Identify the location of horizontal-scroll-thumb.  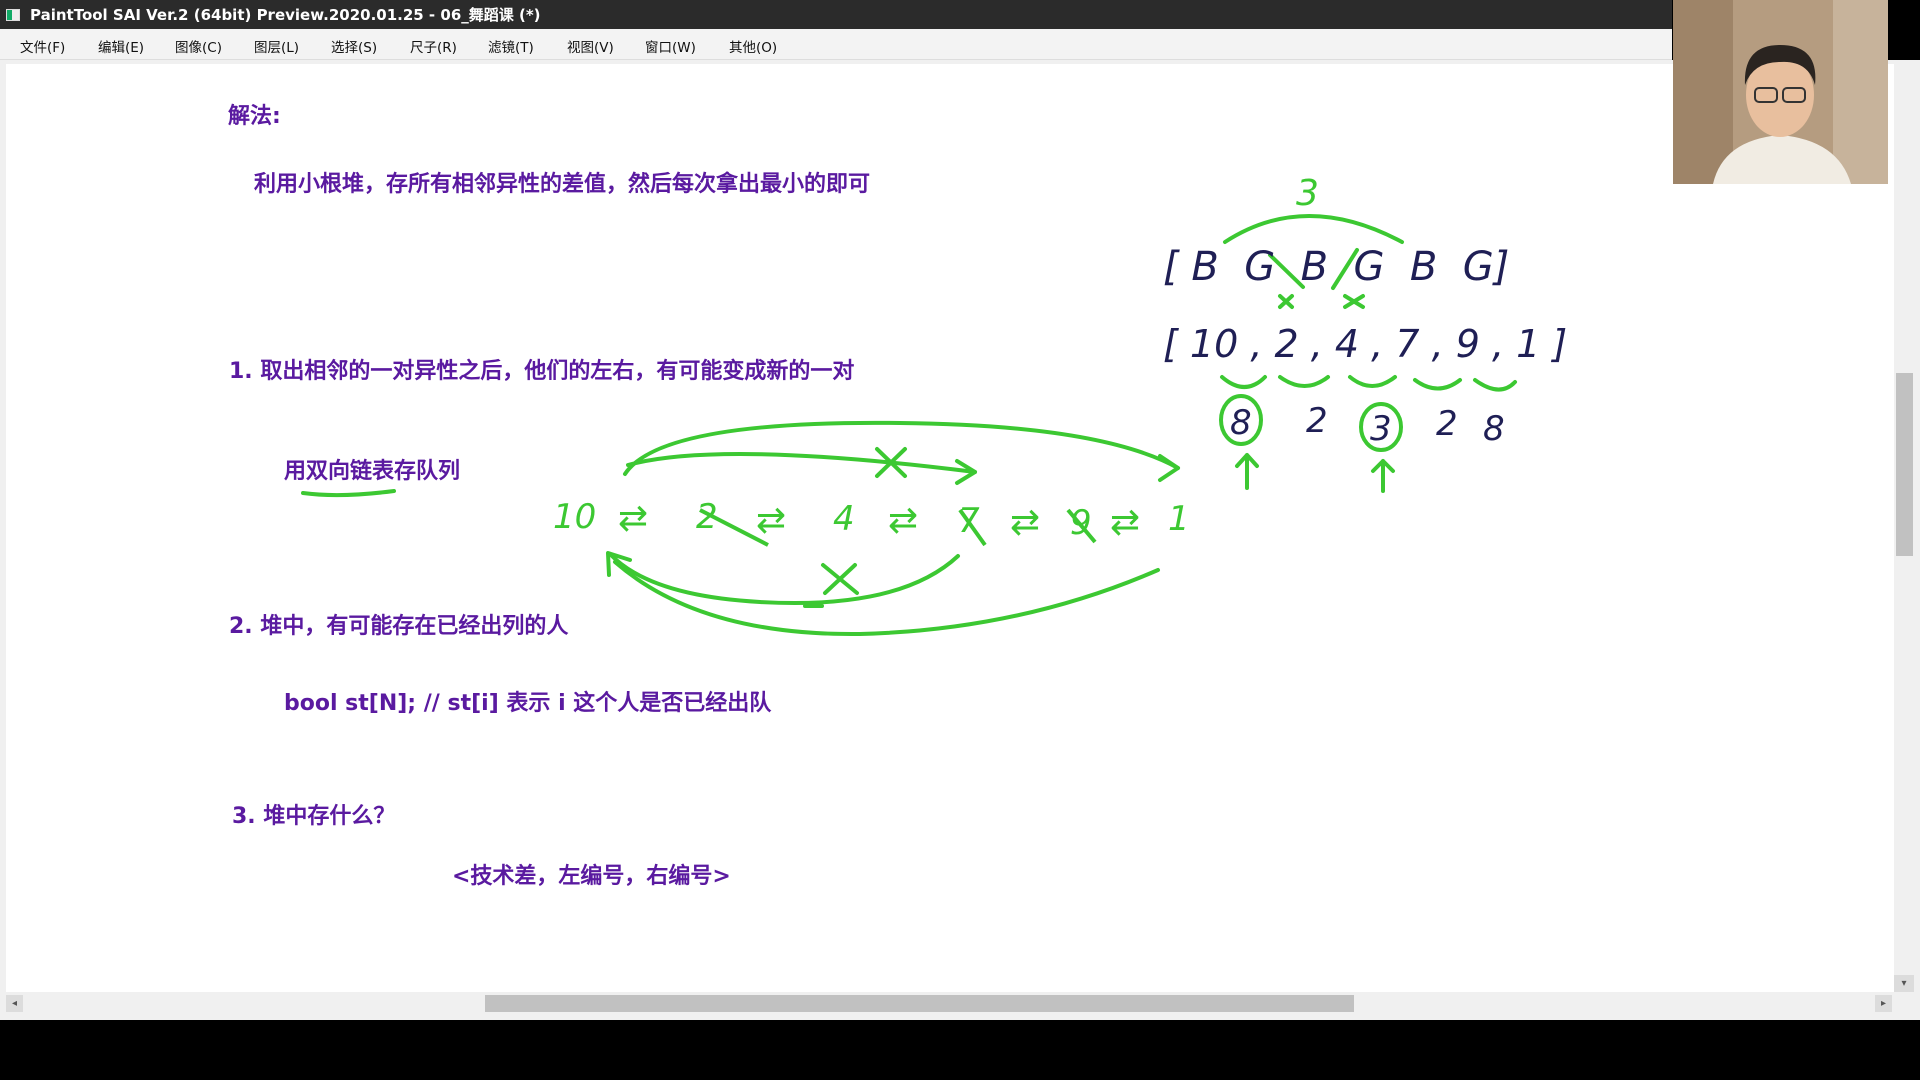
(919, 1003).